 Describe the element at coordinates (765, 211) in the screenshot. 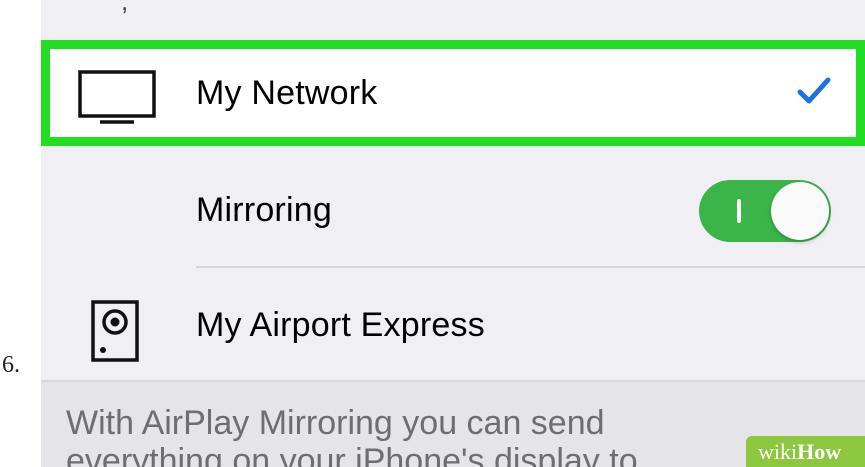

I see `mirroring-toggle` at that location.